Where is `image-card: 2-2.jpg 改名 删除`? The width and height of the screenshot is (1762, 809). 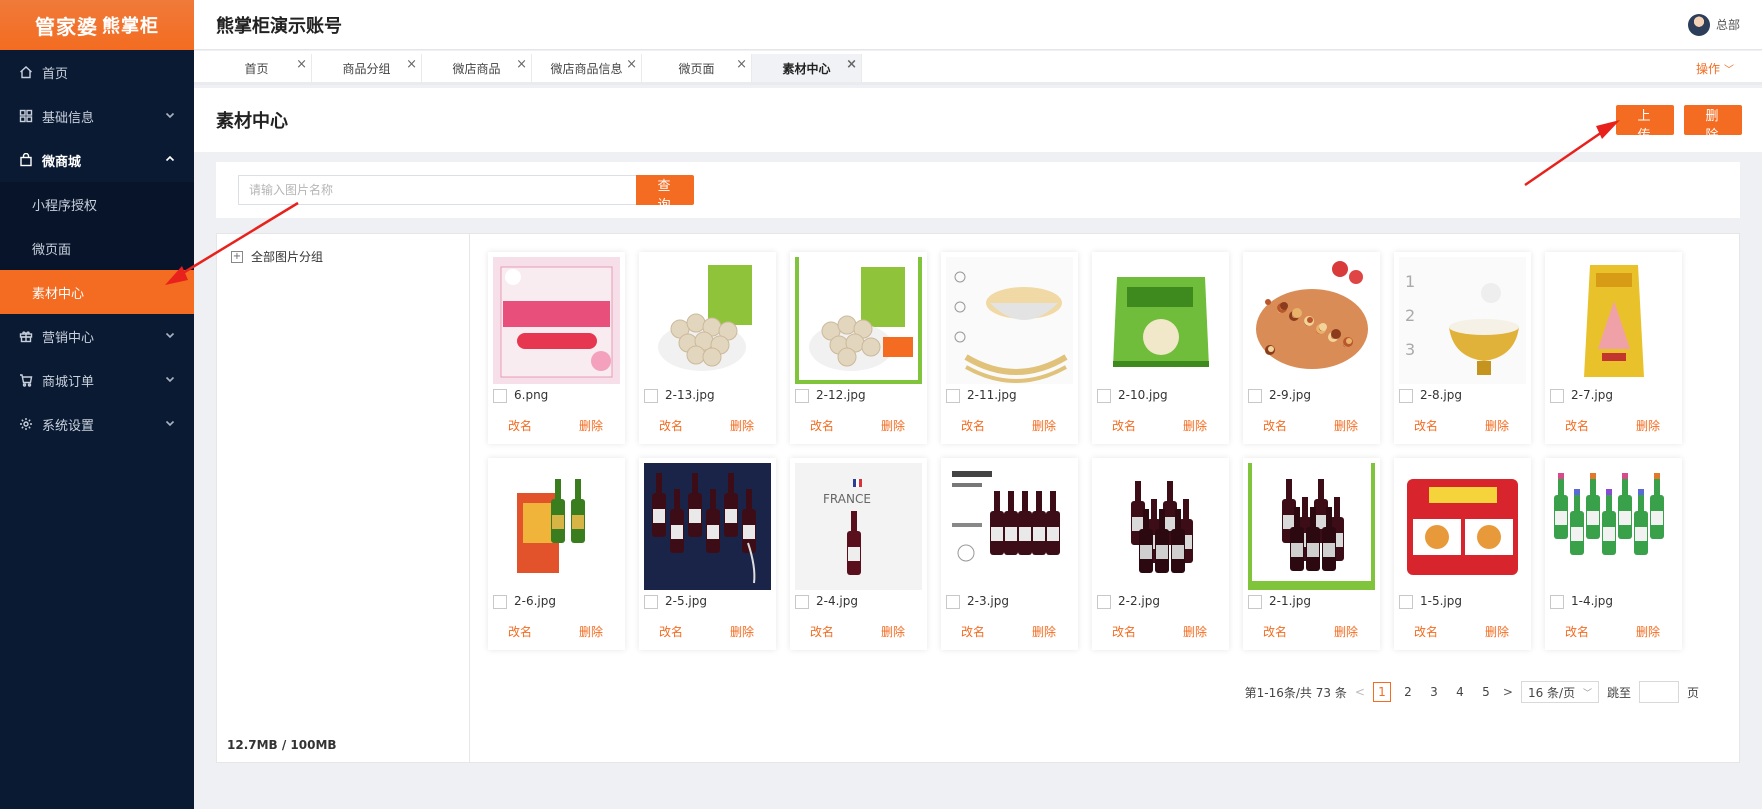 image-card: 2-2.jpg 改名 删除 is located at coordinates (1160, 554).